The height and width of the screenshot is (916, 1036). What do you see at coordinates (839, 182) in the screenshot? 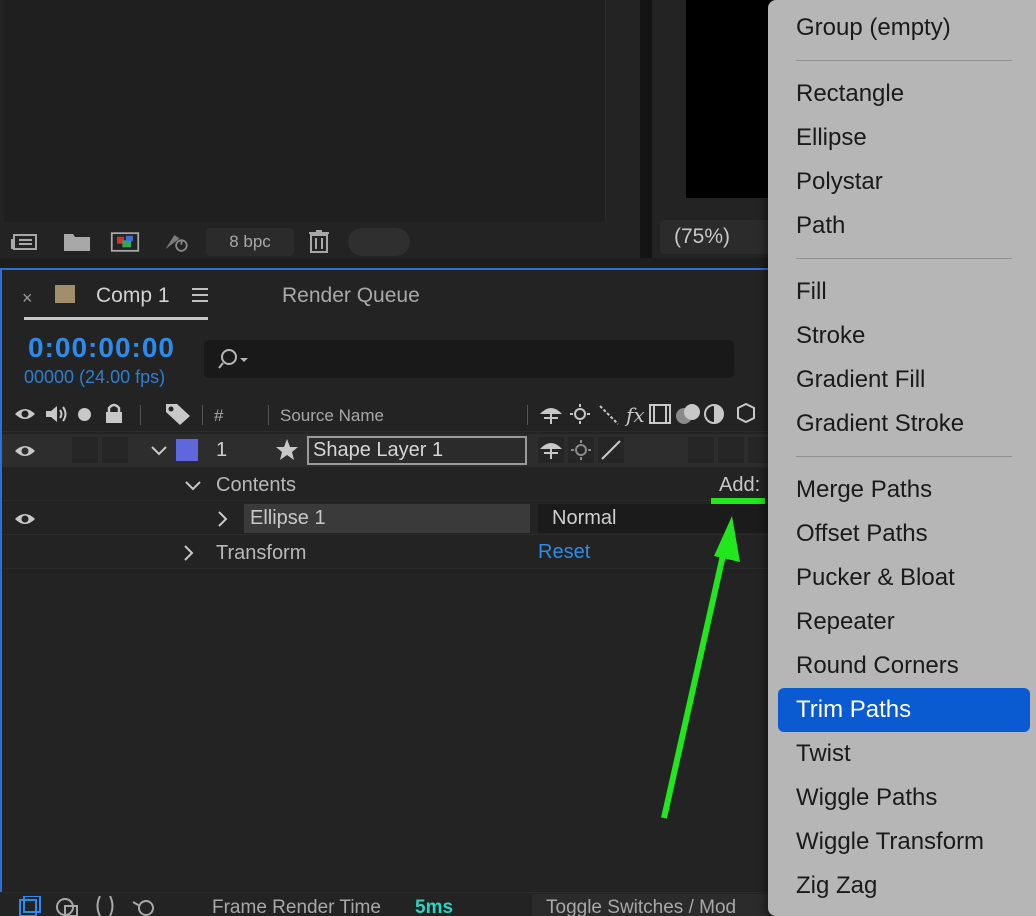
I see `menu-item-polystar: Polystar` at bounding box center [839, 182].